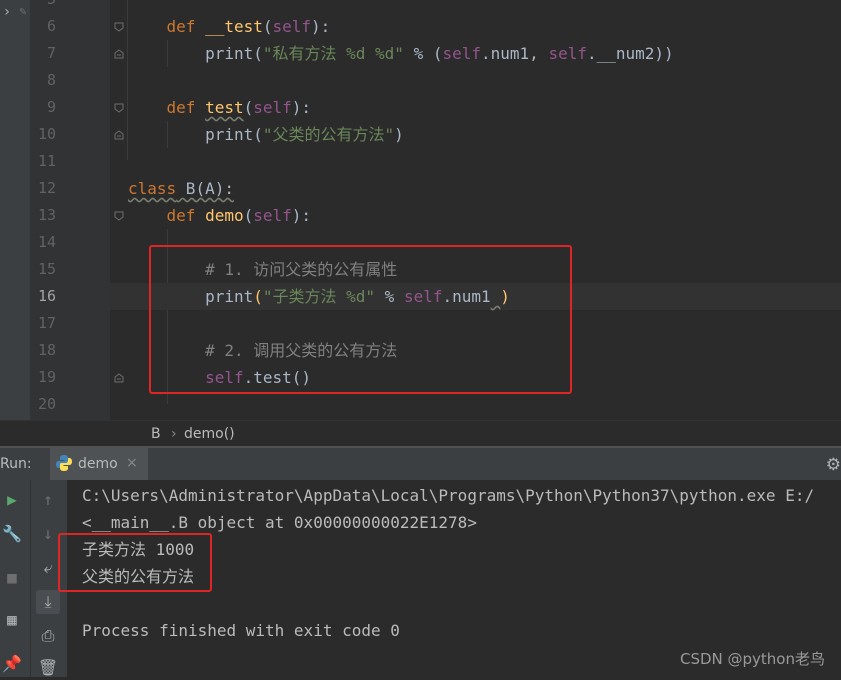 This screenshot has height=680, width=841. Describe the element at coordinates (51, 80) in the screenshot. I see `line-number: 8` at that location.